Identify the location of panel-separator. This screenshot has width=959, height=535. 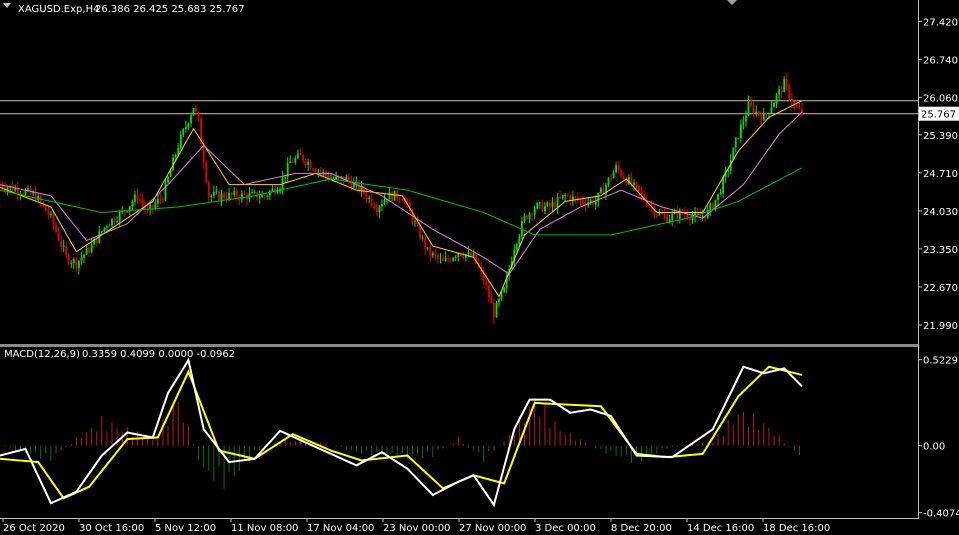
(459, 345).